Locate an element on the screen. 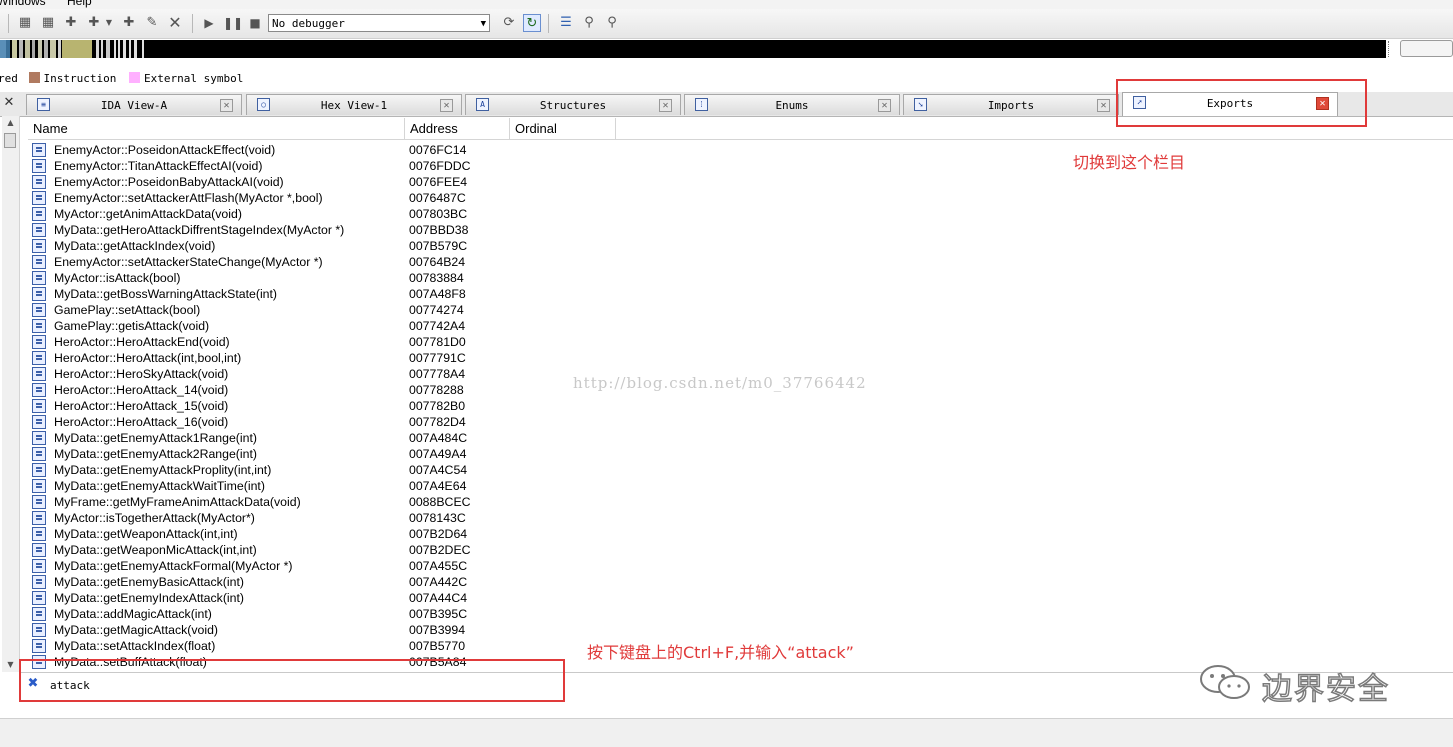 This screenshot has height=747, width=1453. new-segment-icon: ▦ is located at coordinates (48, 23).